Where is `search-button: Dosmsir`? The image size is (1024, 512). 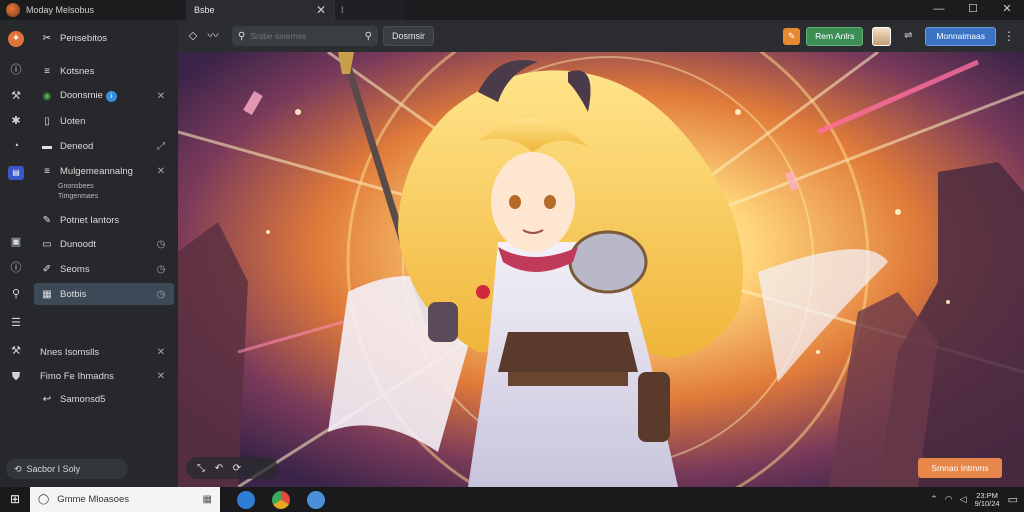
search-button: Dosmsir is located at coordinates (408, 36).